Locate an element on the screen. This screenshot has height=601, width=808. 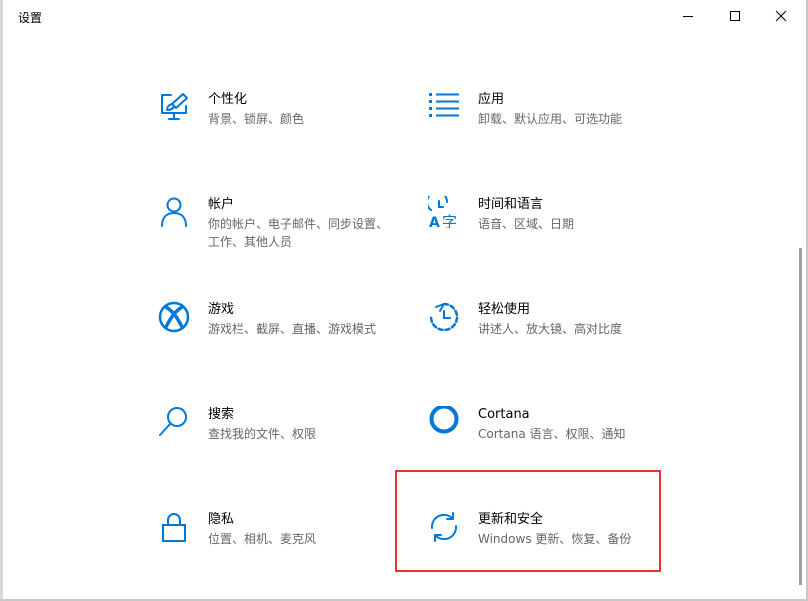
tile-name: 个性化 is located at coordinates (228, 99).